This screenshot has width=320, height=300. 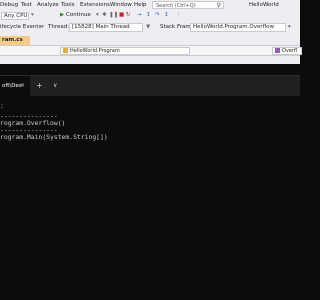 What do you see at coordinates (2, 106) in the screenshot?
I see `console-line: :` at bounding box center [2, 106].